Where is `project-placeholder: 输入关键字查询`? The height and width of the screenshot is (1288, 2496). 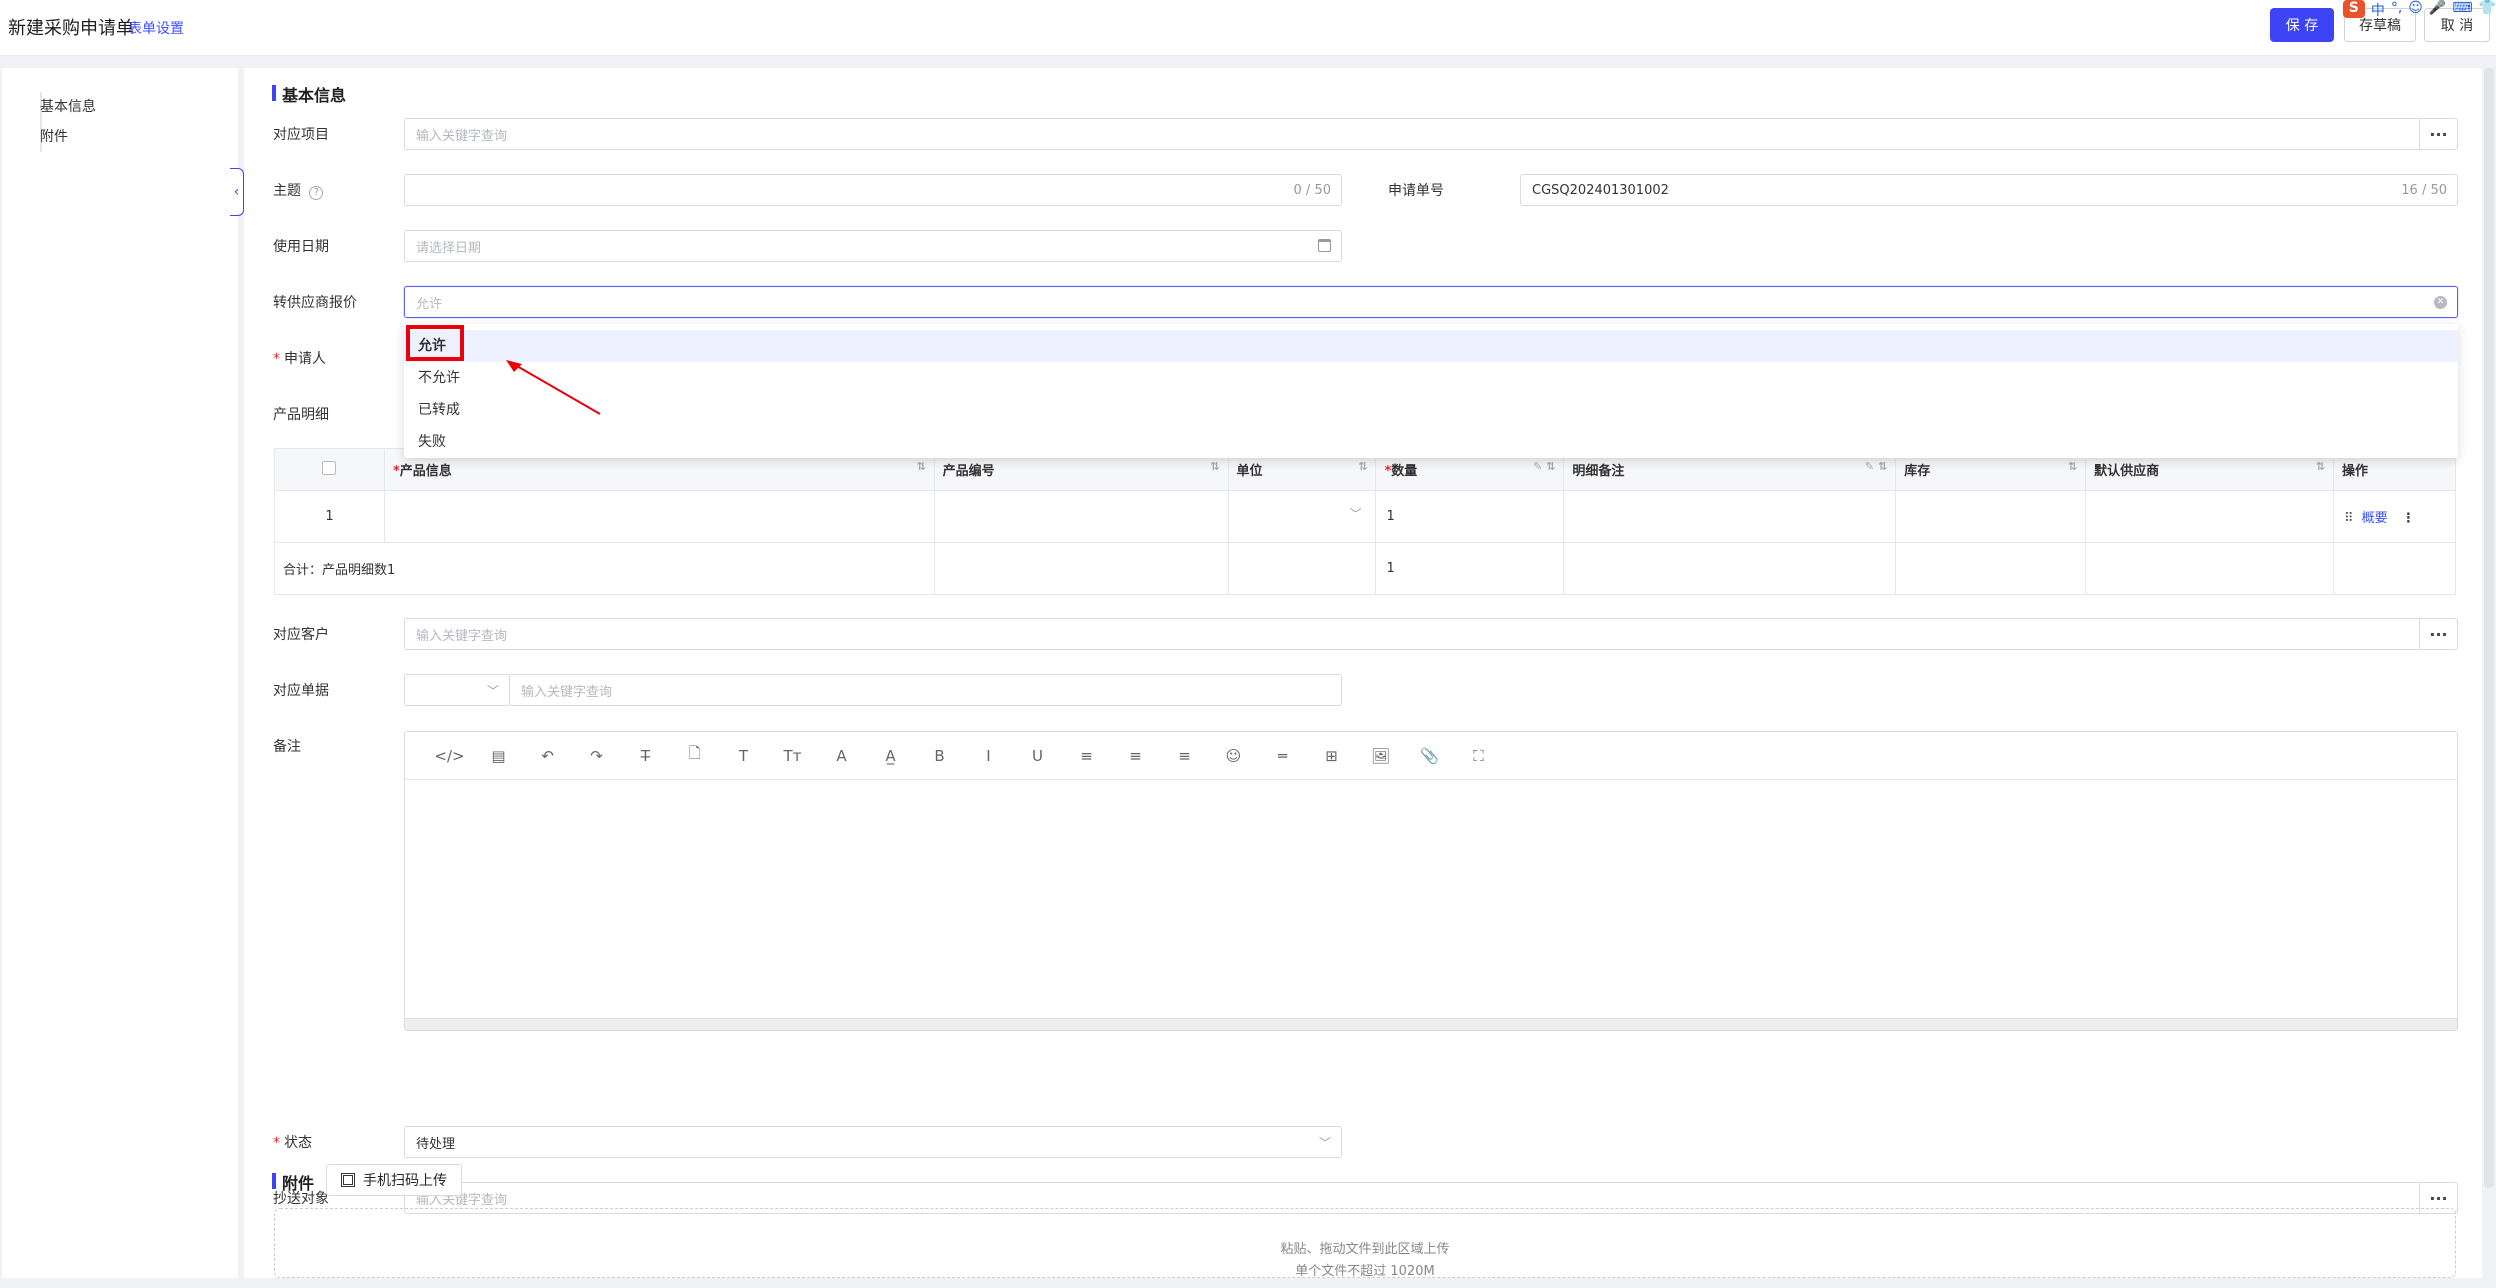 project-placeholder: 输入关键字查询 is located at coordinates (462, 136).